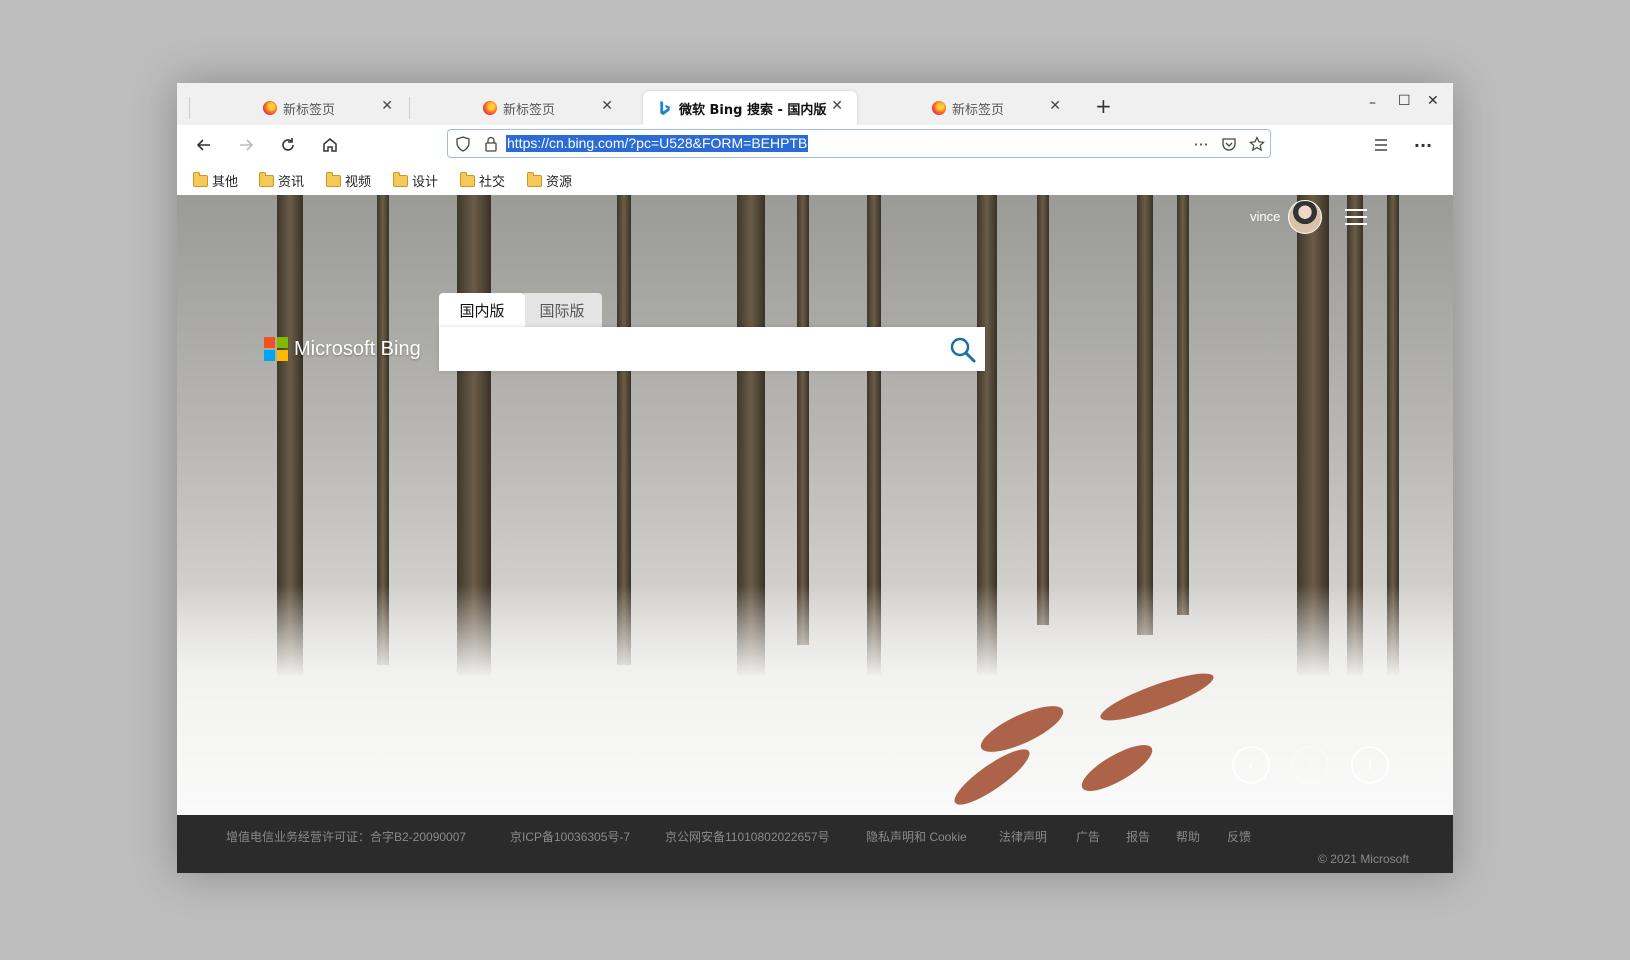 This screenshot has width=1630, height=960. What do you see at coordinates (492, 182) in the screenshot?
I see `bookmark-label: 社交` at bounding box center [492, 182].